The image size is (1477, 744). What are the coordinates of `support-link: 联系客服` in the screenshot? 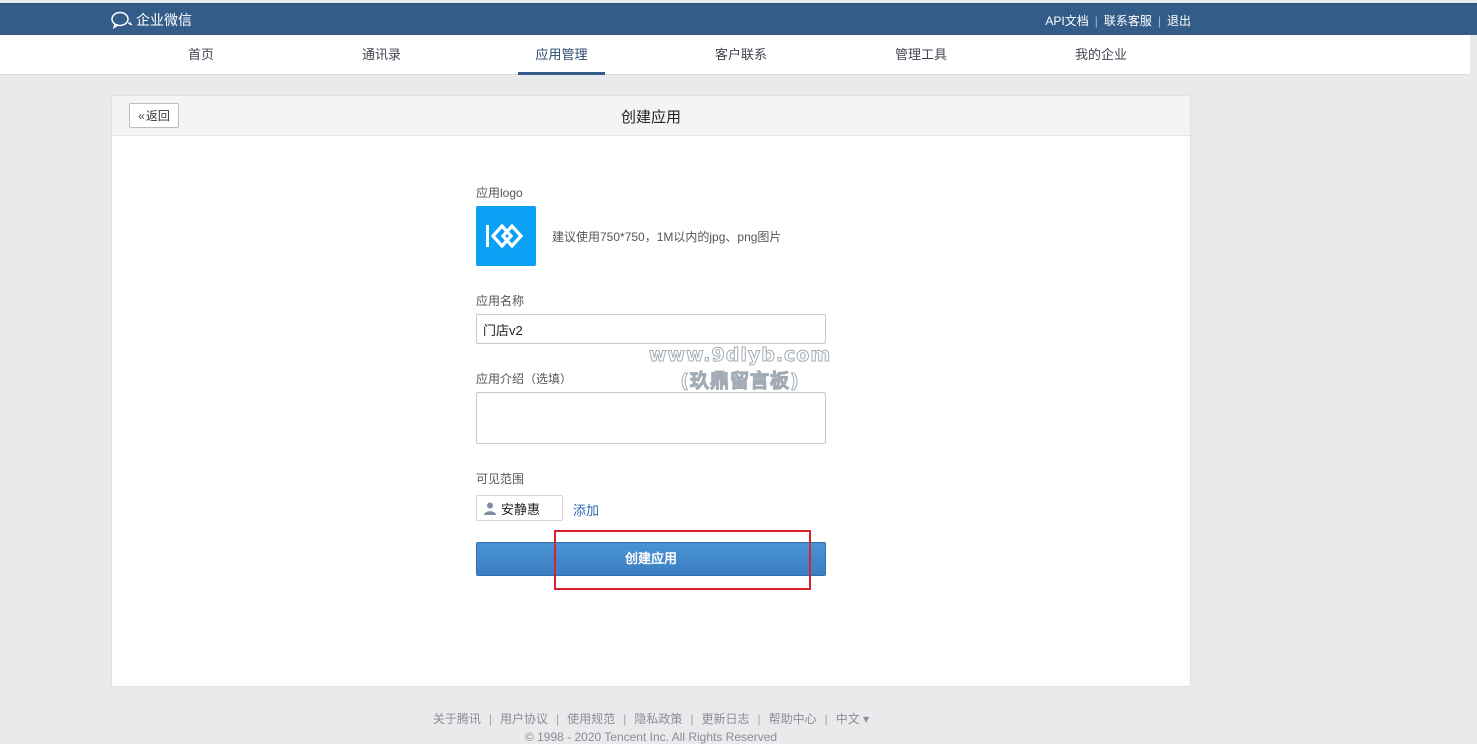 It's located at (1128, 20).